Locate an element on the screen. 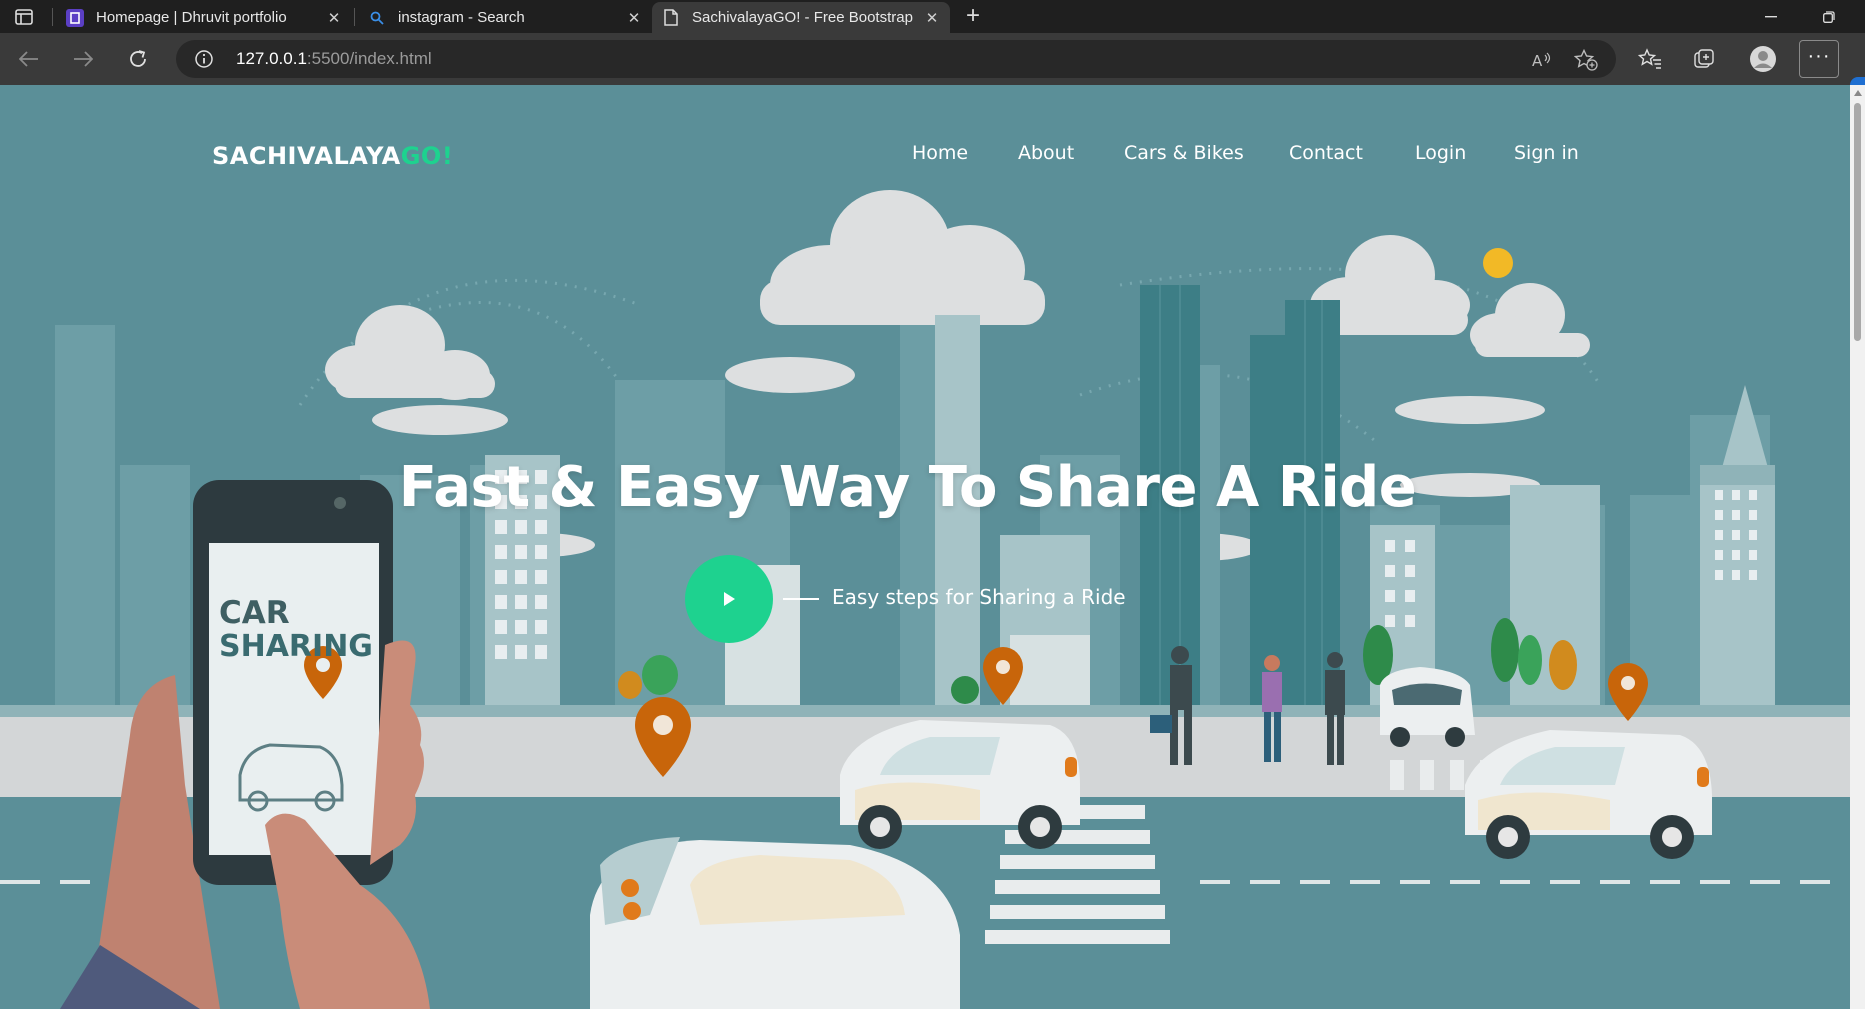 This screenshot has width=1865, height=1009. hero-title: Fast & Easy Way To Share A Ride is located at coordinates (907, 487).